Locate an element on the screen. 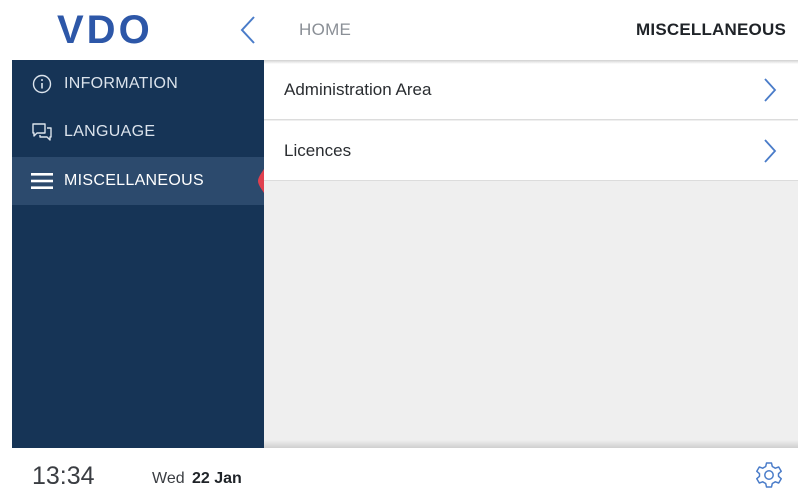 The width and height of the screenshot is (798, 488). sidebar-item-language: LANGUAGE is located at coordinates (138, 132).